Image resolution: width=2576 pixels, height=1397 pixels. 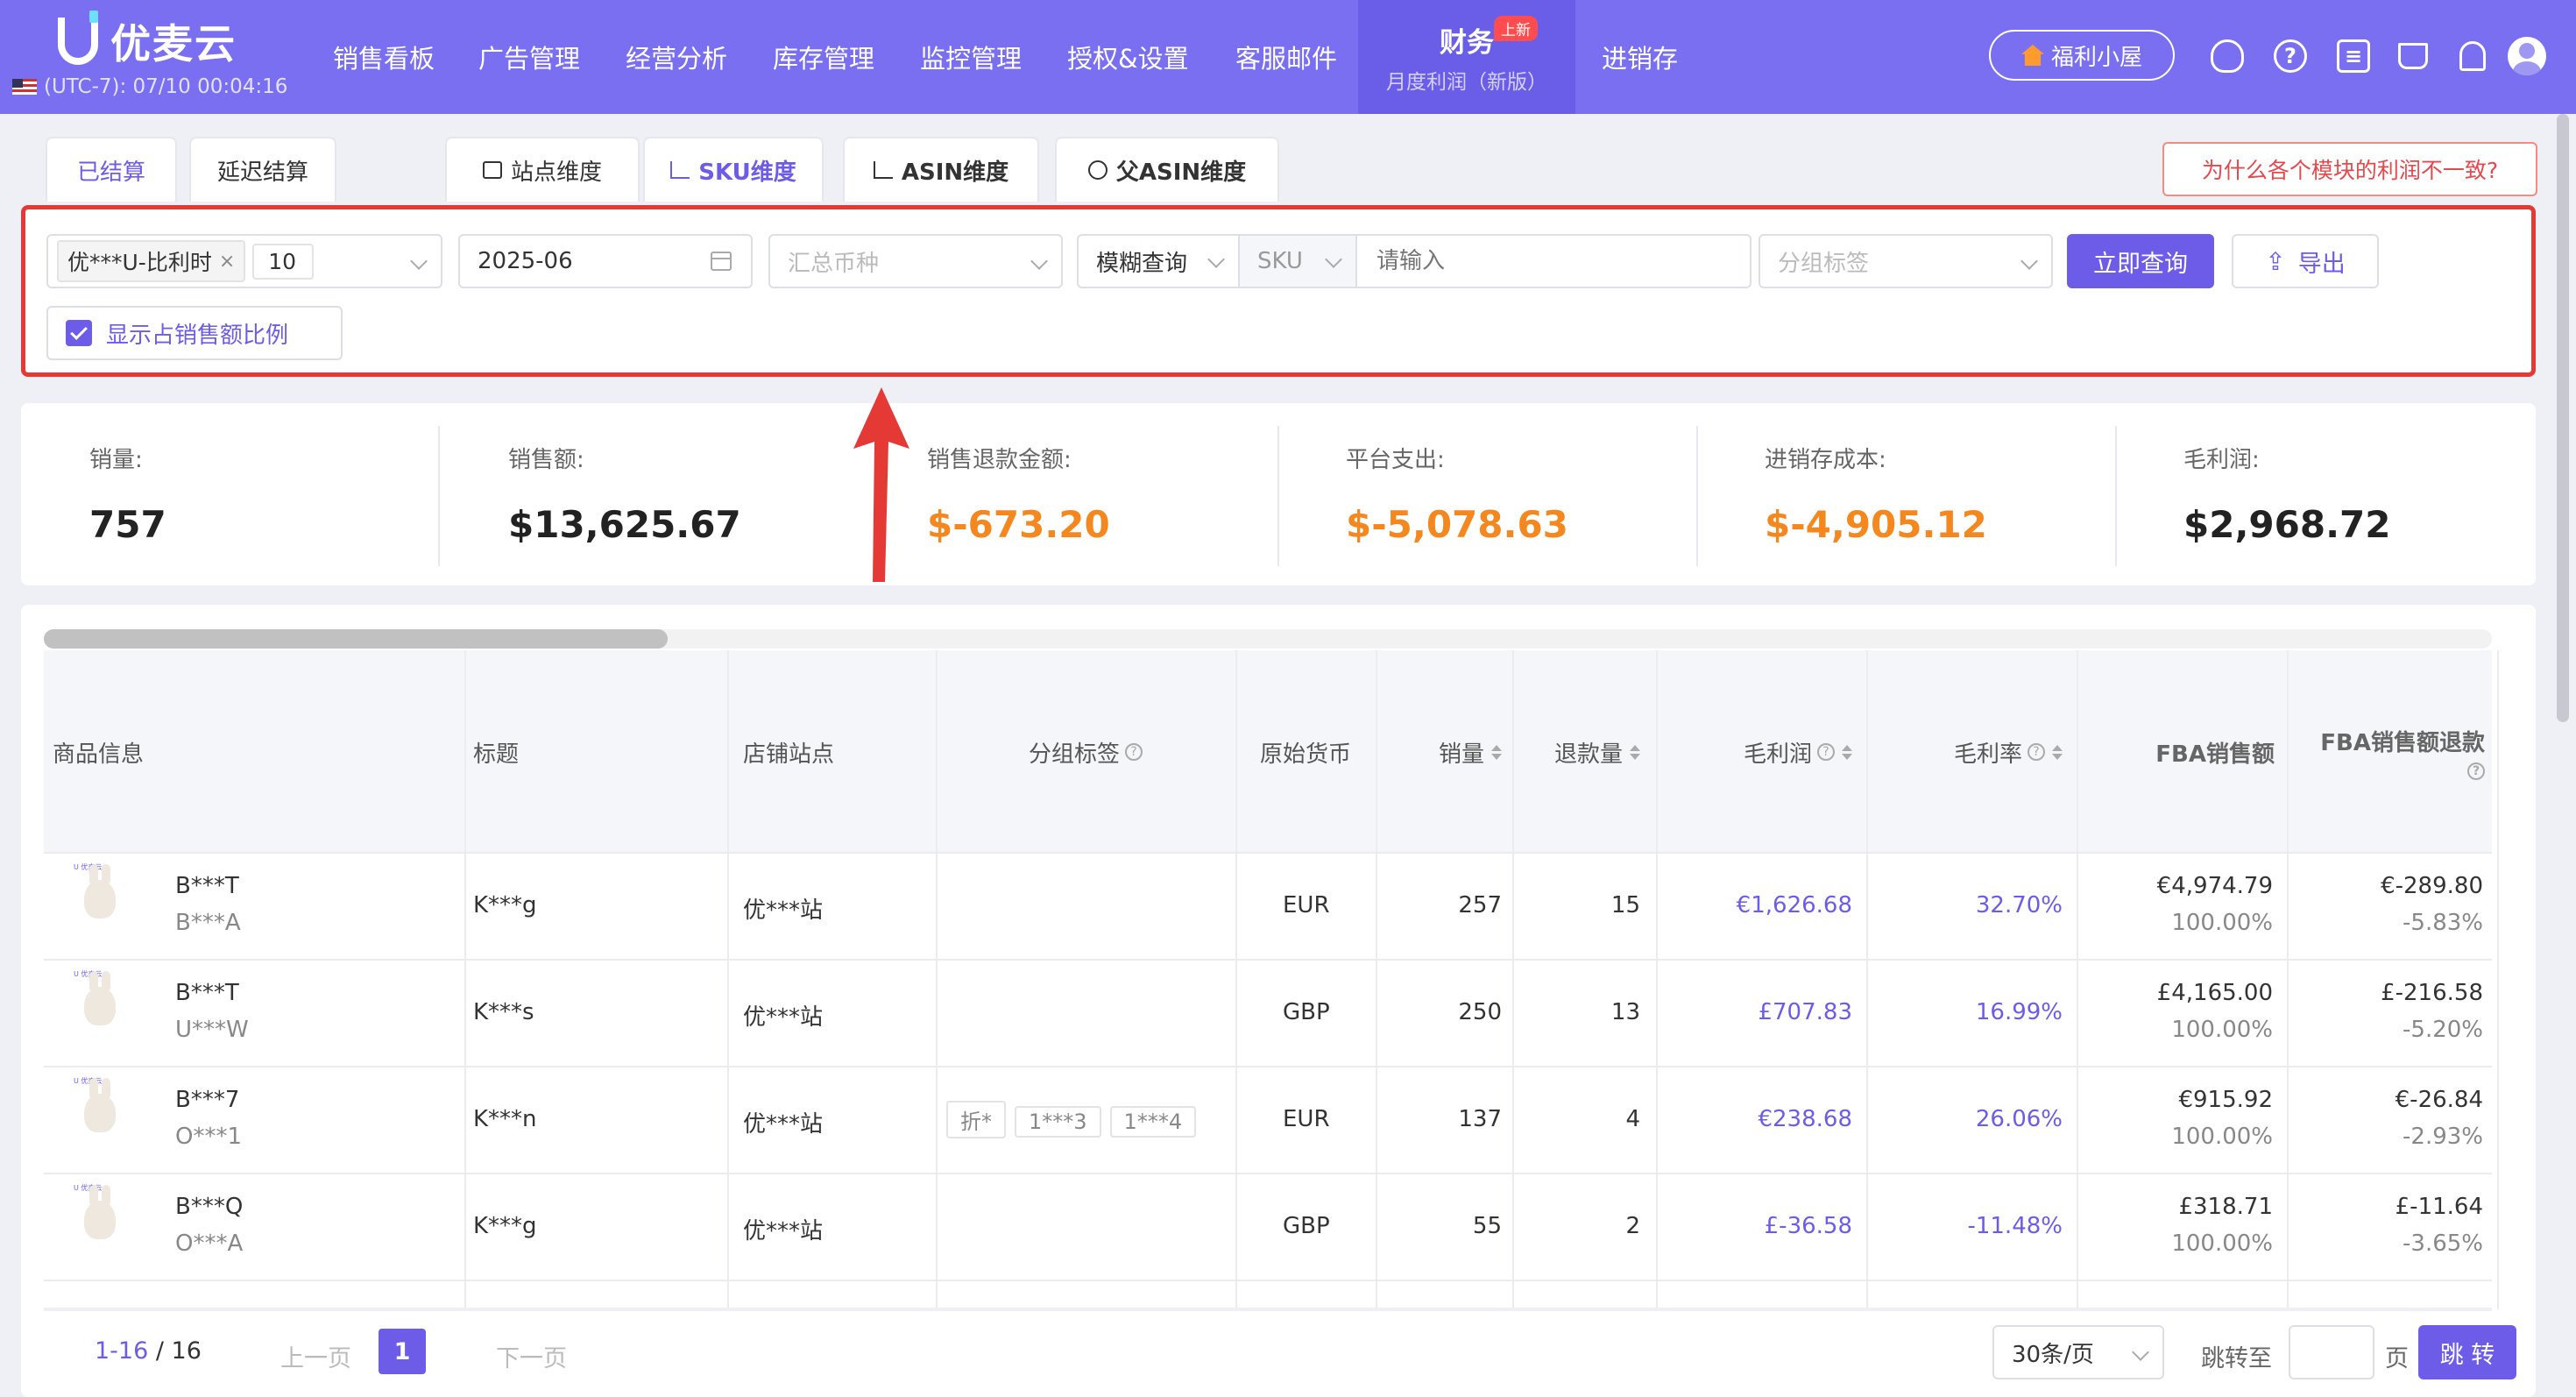 What do you see at coordinates (915, 261) in the screenshot?
I see `currency-select: 汇总币种` at bounding box center [915, 261].